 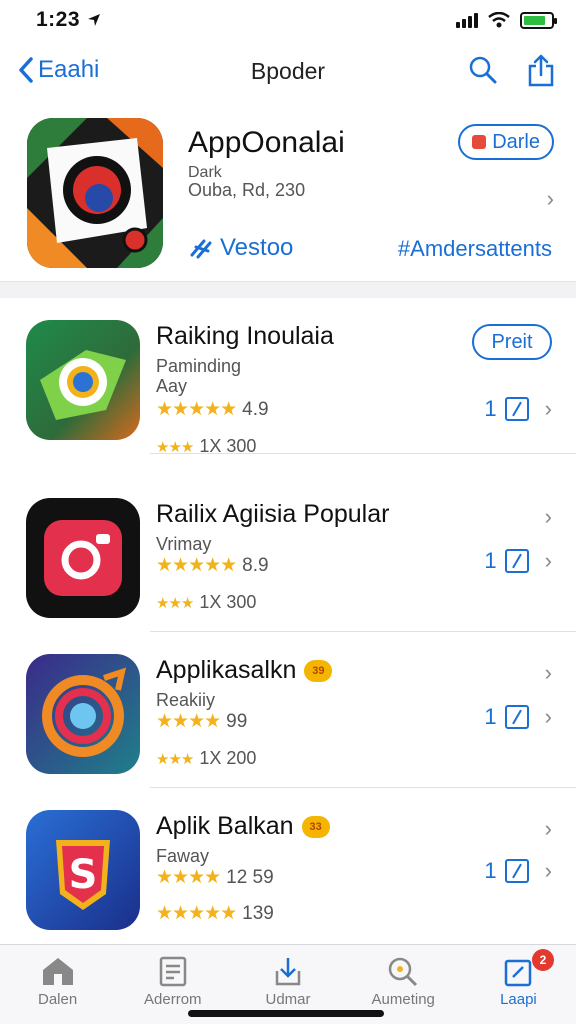 I want to click on tab-label: Udmar, so click(x=288, y=999).